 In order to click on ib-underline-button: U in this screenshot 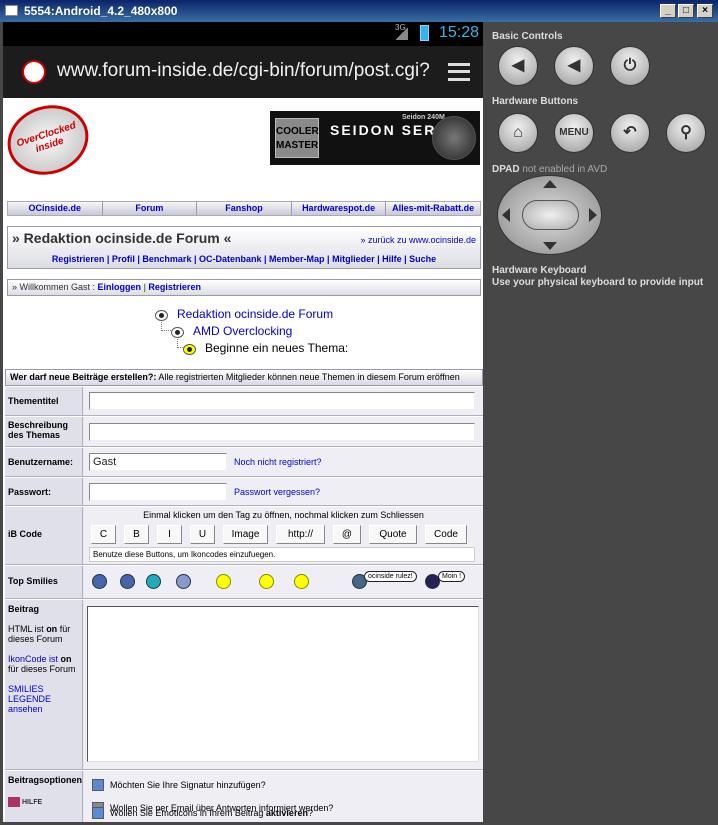, I will do `click(202, 534)`.